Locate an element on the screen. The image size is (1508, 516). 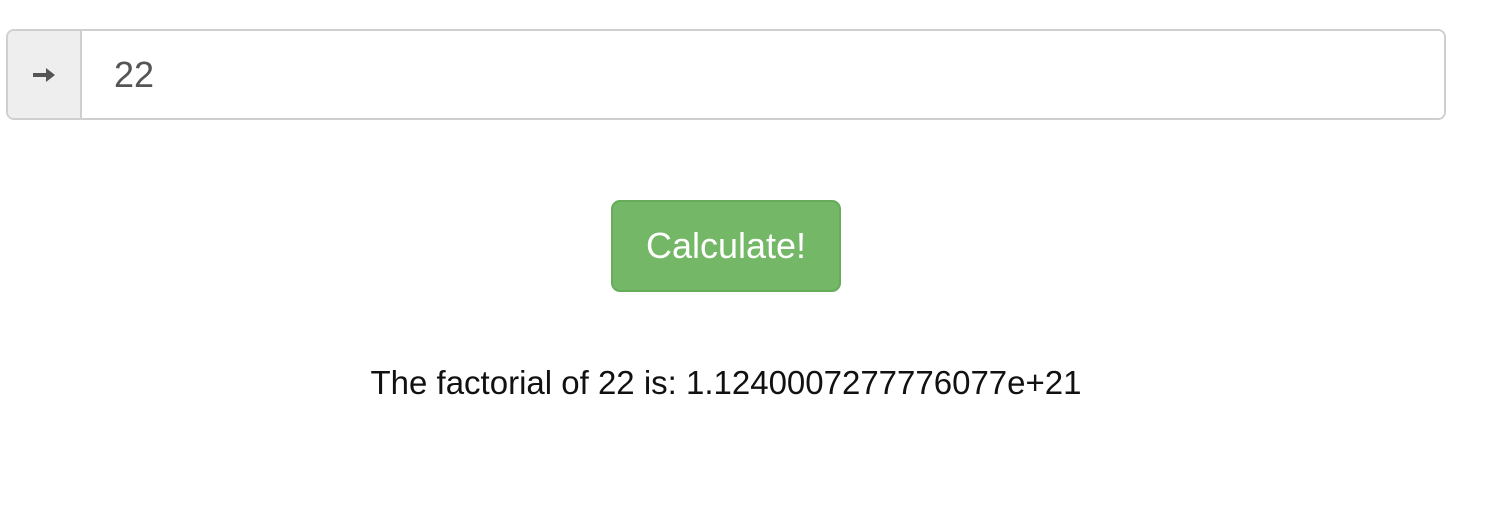
input-addon is located at coordinates (45, 74).